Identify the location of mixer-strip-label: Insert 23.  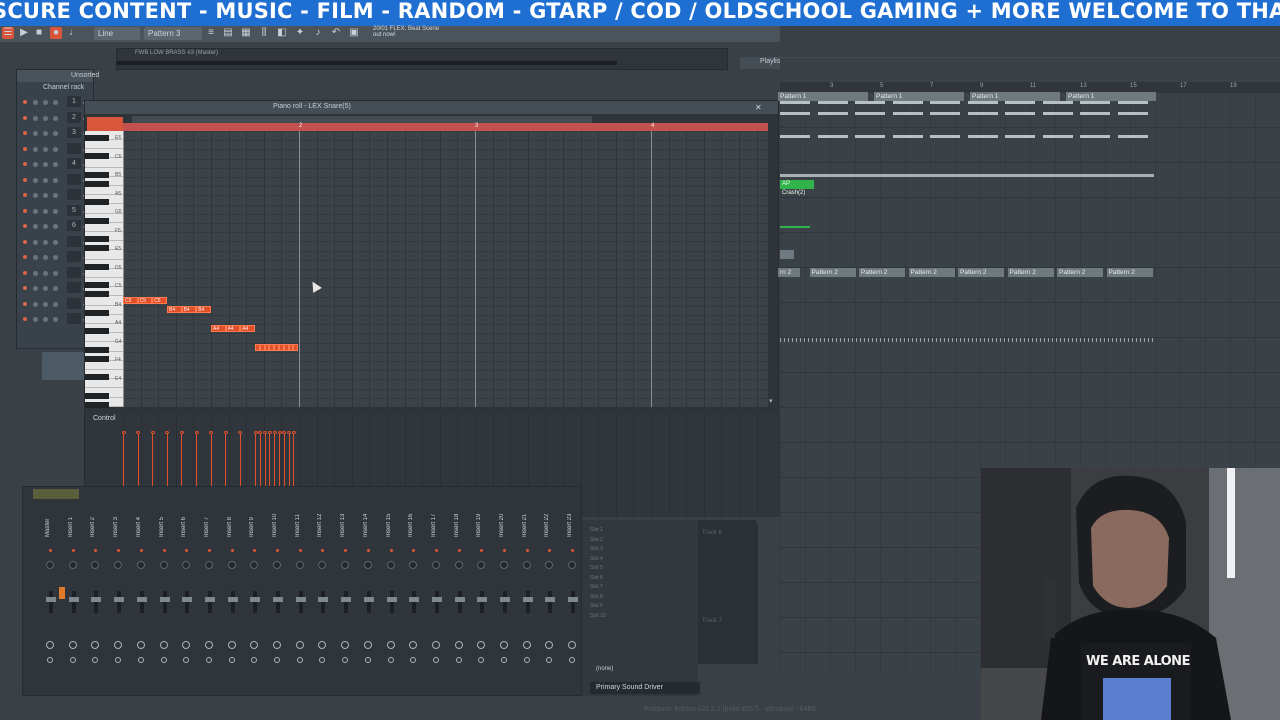
(572, 524).